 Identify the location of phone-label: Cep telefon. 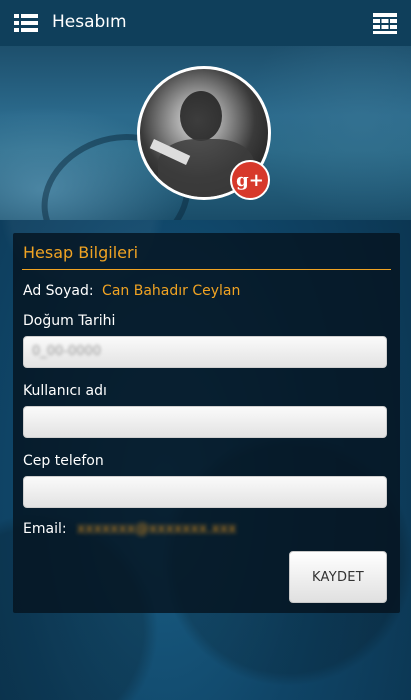
(63, 461).